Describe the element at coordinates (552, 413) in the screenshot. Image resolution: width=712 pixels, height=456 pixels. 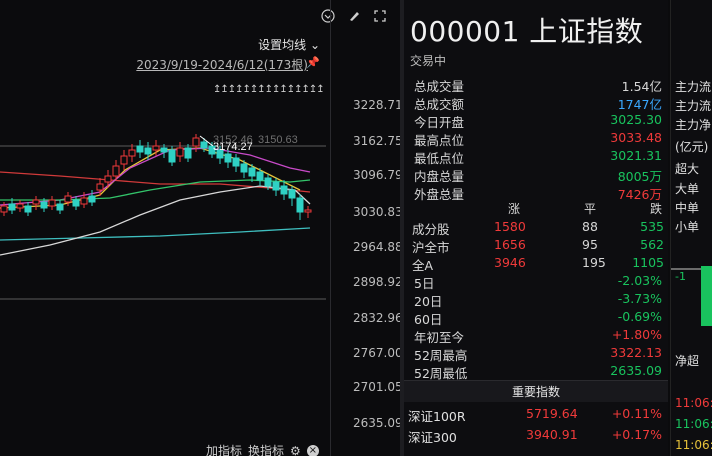
I see `index-price: 5719.64` at that location.